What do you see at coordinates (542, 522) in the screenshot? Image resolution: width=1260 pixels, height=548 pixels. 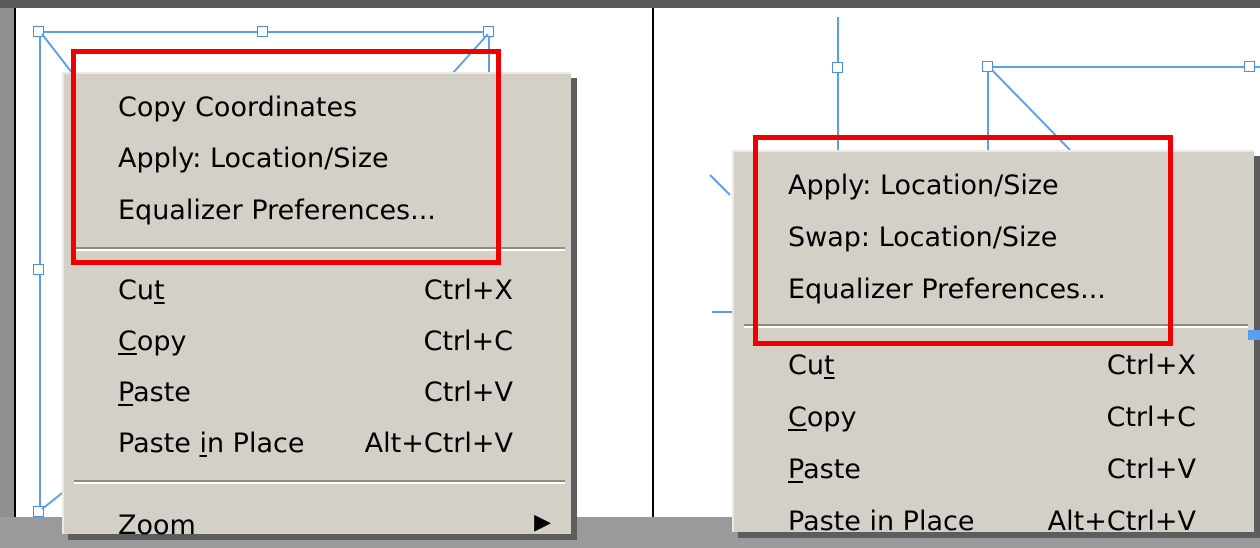 I see `submenu-arrow-icon: ▶` at bounding box center [542, 522].